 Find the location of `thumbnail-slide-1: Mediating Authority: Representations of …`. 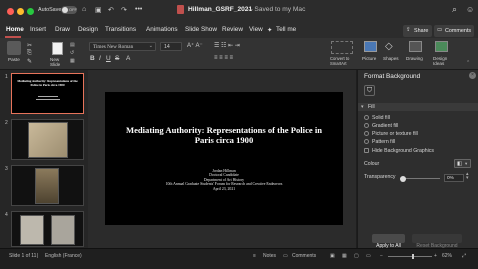

thumbnail-slide-1: Mediating Authority: Representations of … is located at coordinates (47, 93).